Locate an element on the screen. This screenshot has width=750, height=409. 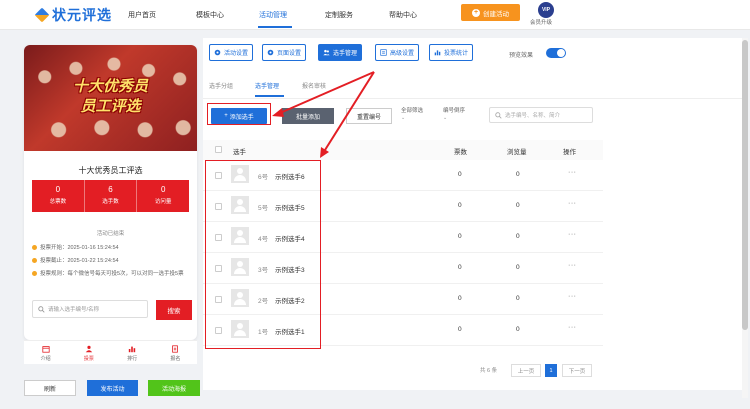
select-all-checkbox is located at coordinates (218, 149).